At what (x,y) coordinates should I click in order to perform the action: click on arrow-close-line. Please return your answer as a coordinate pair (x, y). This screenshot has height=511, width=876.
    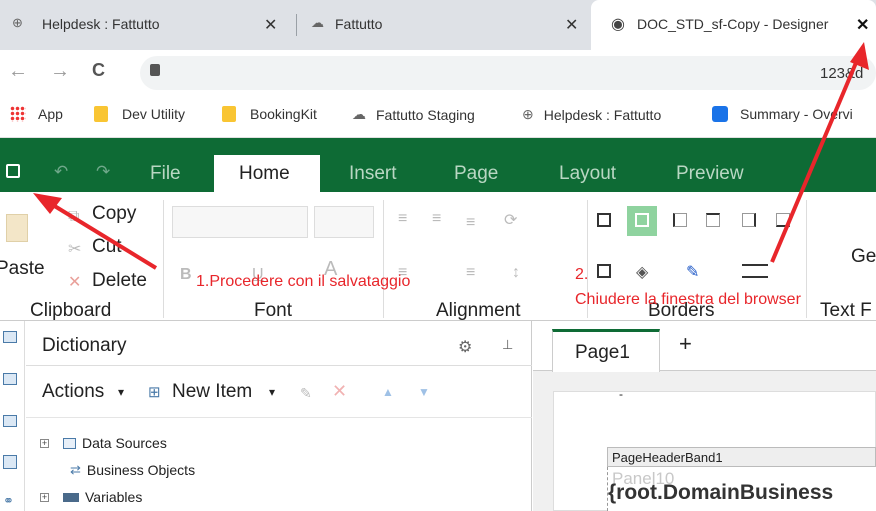
    Looking at the image, I should click on (815, 160).